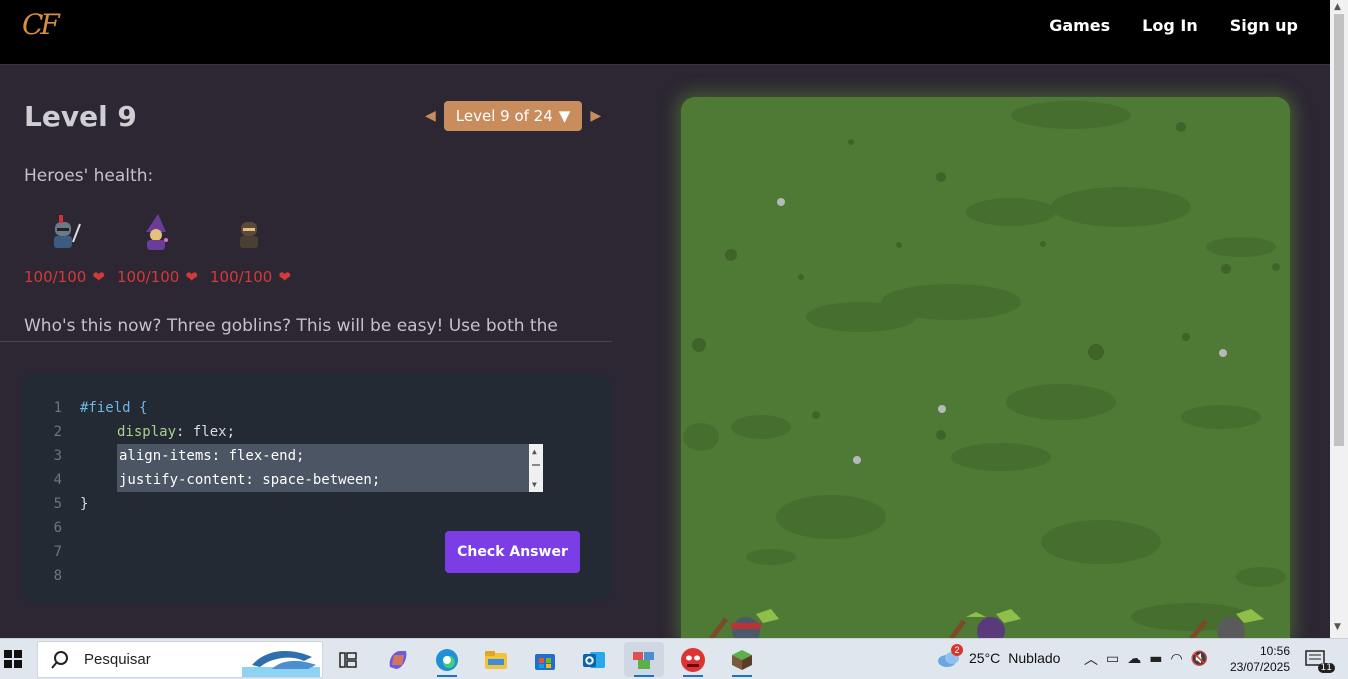  What do you see at coordinates (957, 650) in the screenshot?
I see `weather-badge: 2` at bounding box center [957, 650].